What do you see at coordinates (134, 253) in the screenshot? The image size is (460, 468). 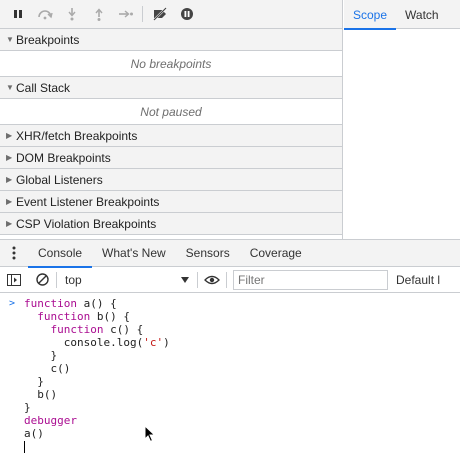 I see `tab-whats-new: What's New` at bounding box center [134, 253].